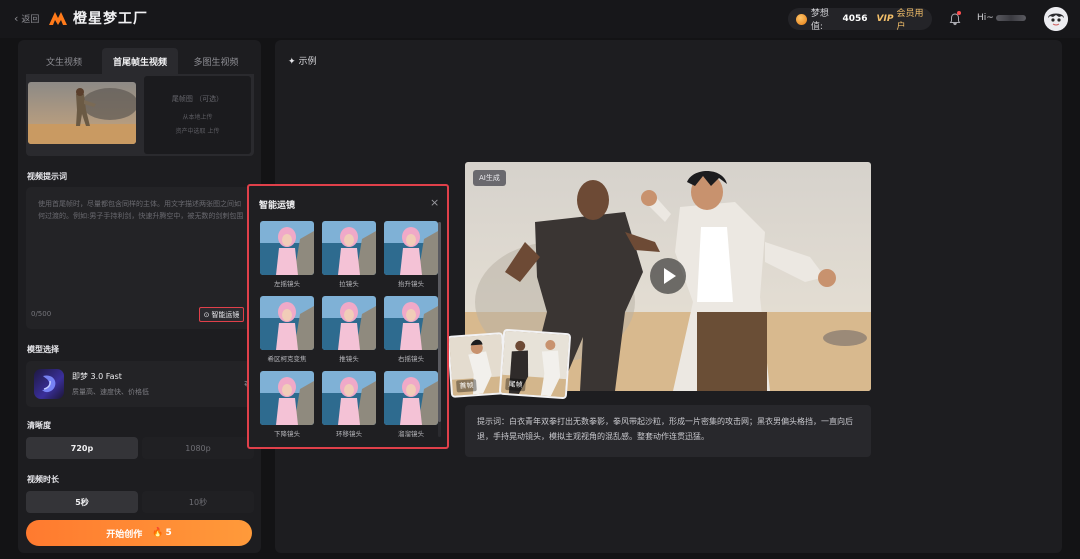 The height and width of the screenshot is (559, 1080). I want to click on camera-motion-label: 环移镜头, so click(349, 434).